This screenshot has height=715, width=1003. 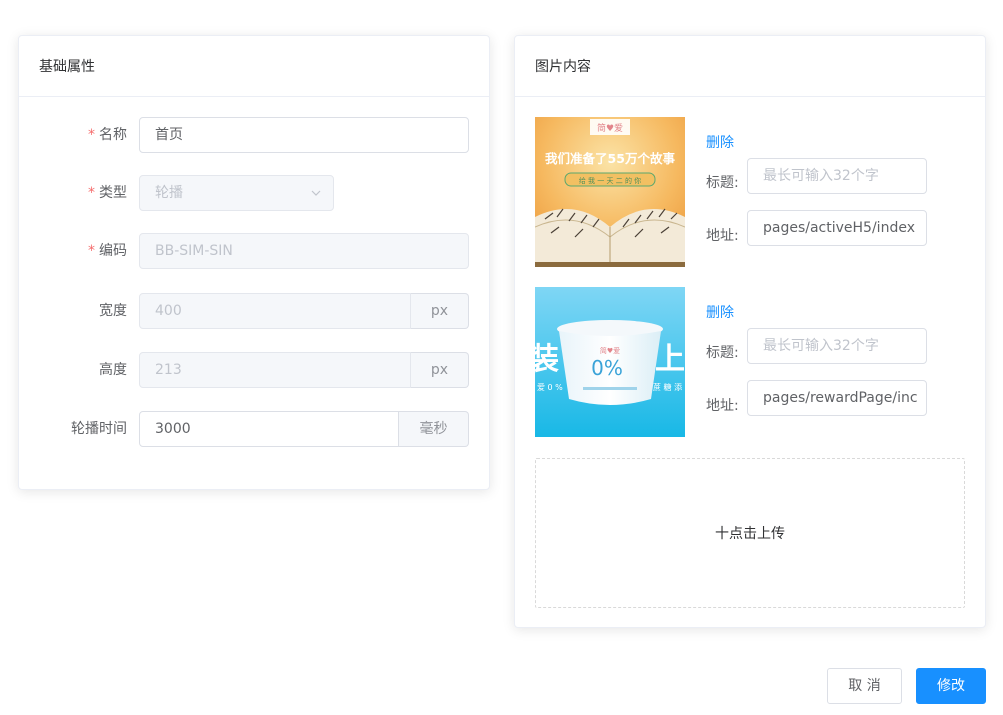 I want to click on type-label: * 类型, so click(x=107, y=193).